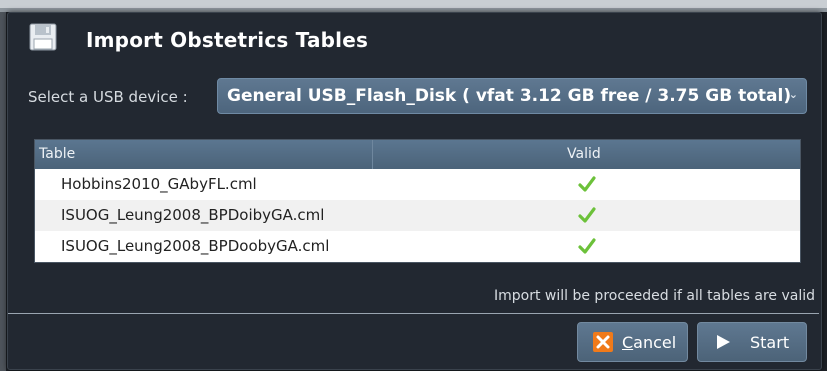  I want to click on usb-device-label: Select a USB device :, so click(108, 97).